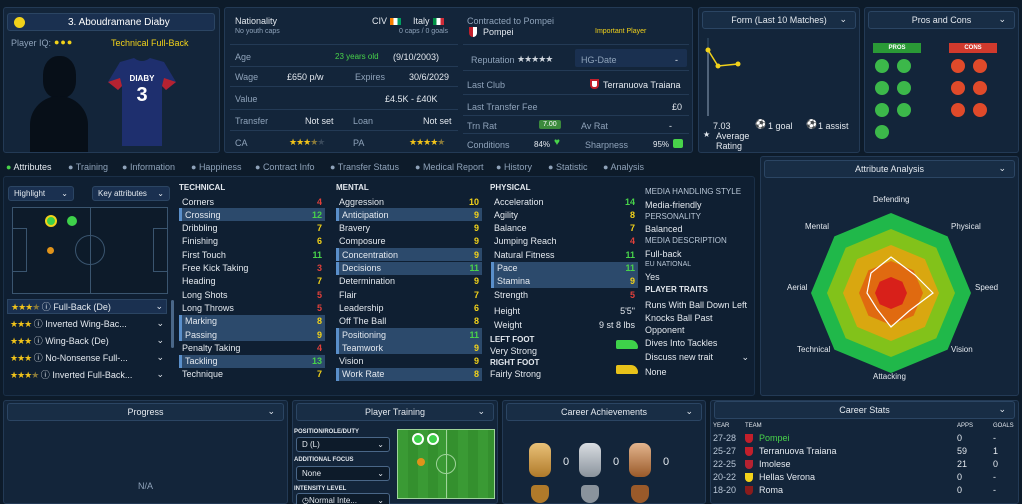 The height and width of the screenshot is (504, 1022). I want to click on con-header-icon, so click(980, 66).